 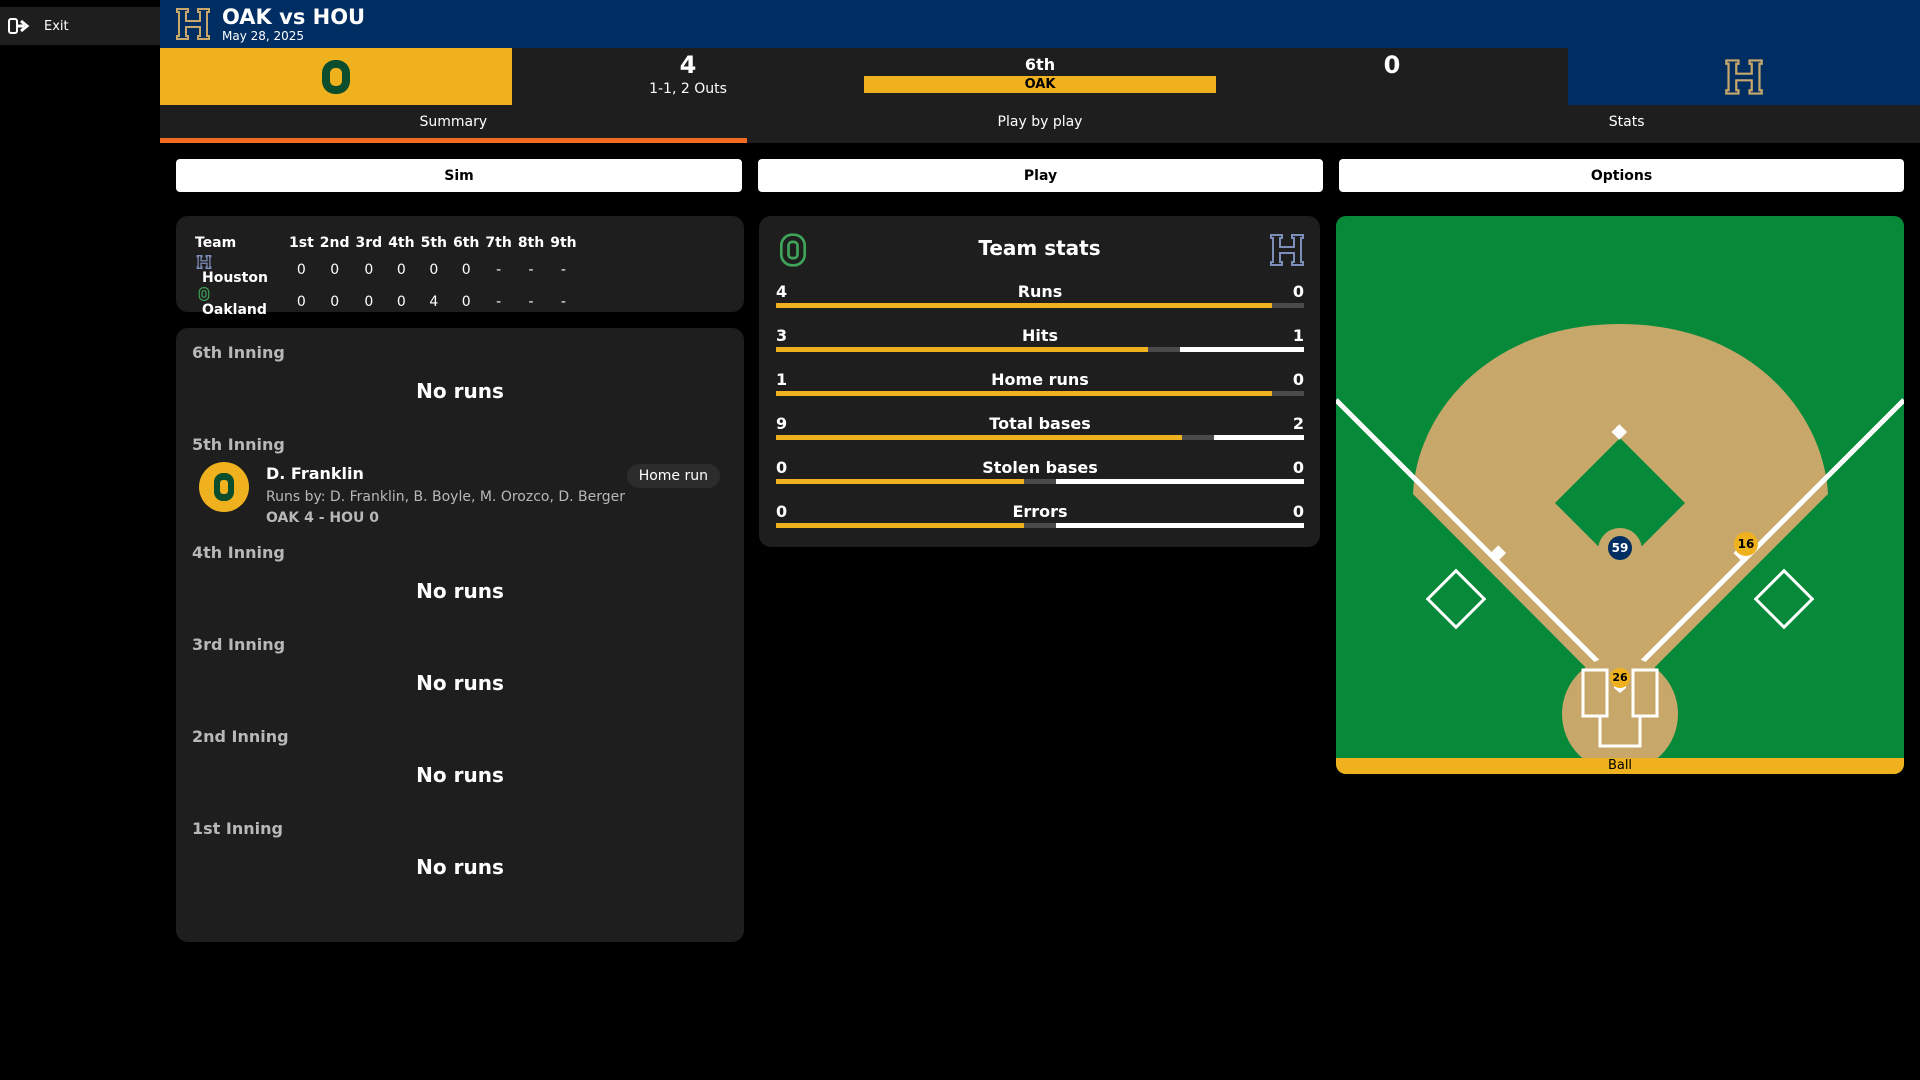 I want to click on action-bar: Sim Play Options, so click(x=1040, y=175).